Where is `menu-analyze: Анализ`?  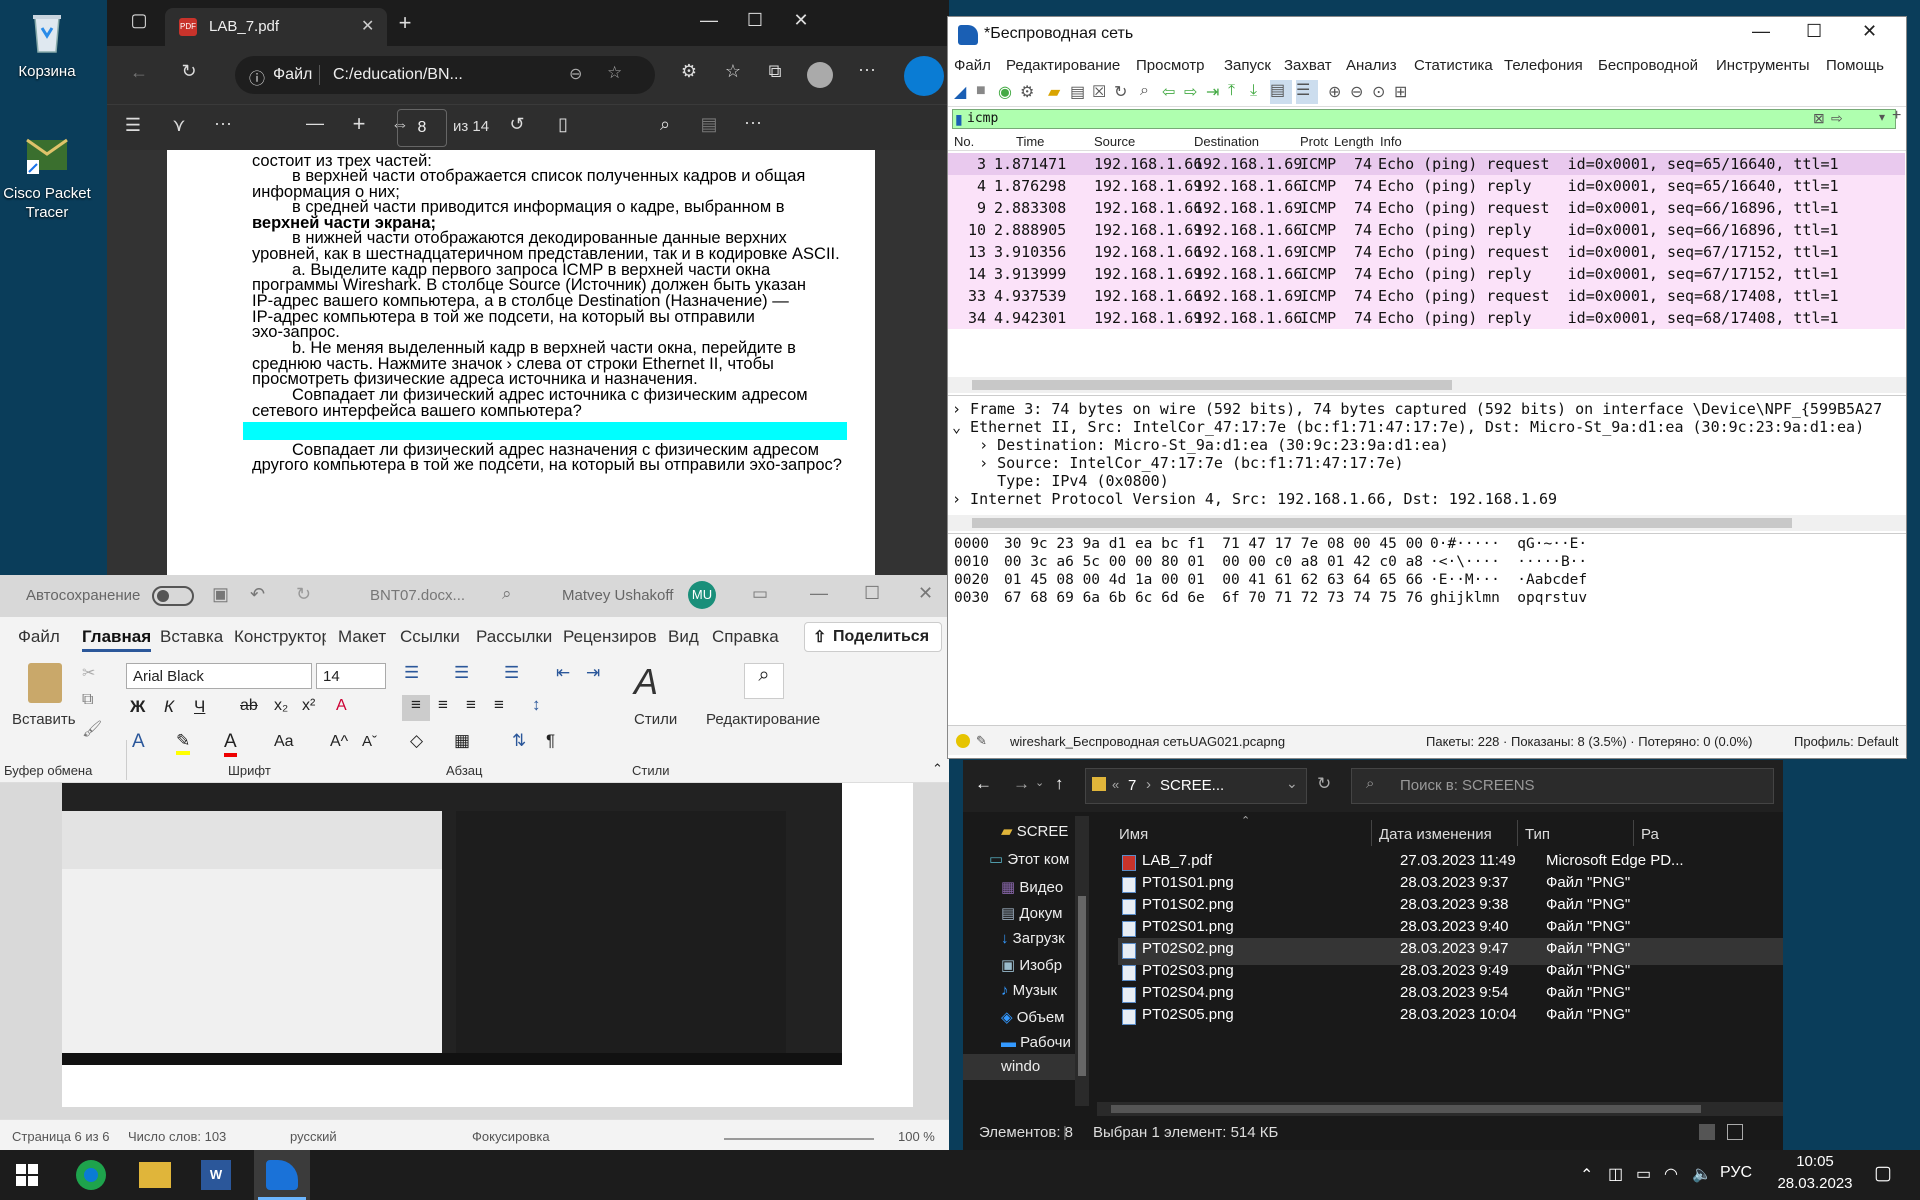 menu-analyze: Анализ is located at coordinates (1371, 65).